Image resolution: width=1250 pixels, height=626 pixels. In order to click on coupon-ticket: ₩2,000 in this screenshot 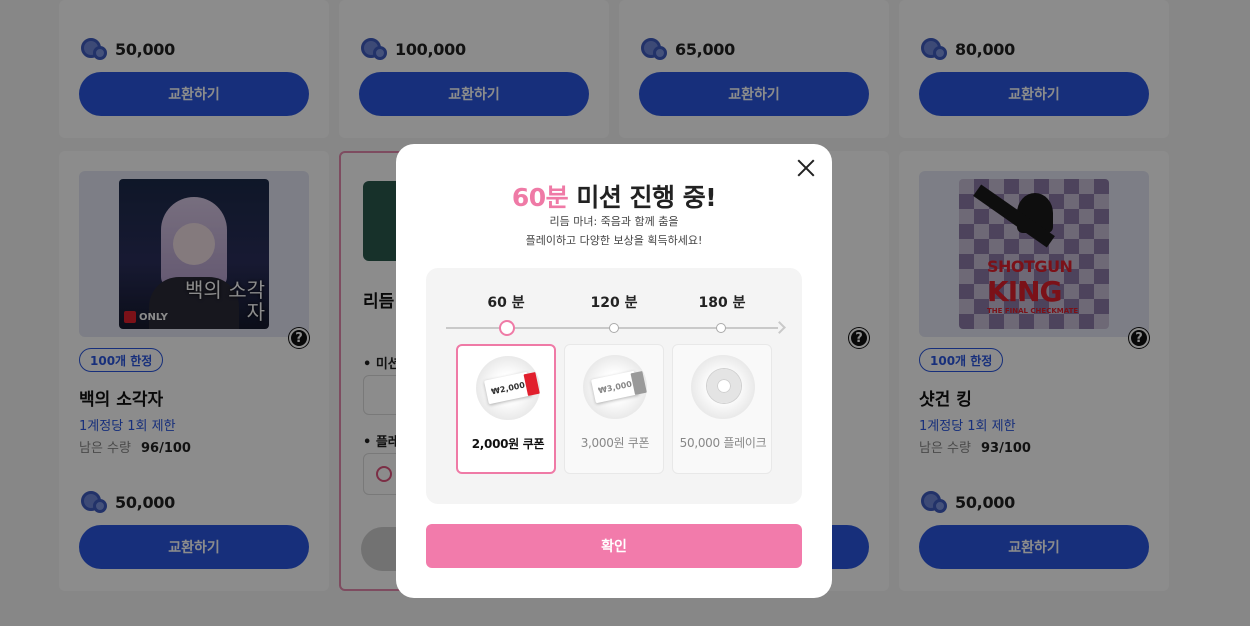, I will do `click(511, 388)`.